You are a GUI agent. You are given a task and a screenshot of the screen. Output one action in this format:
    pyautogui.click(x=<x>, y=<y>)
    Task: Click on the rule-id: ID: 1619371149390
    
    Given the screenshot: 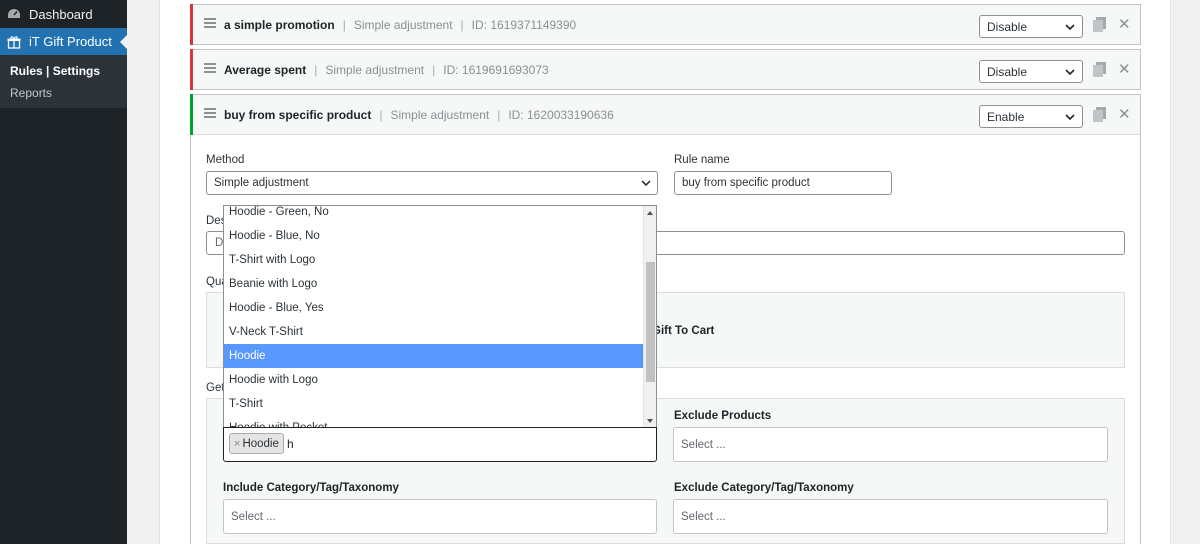 What is the action you would take?
    pyautogui.click(x=524, y=24)
    